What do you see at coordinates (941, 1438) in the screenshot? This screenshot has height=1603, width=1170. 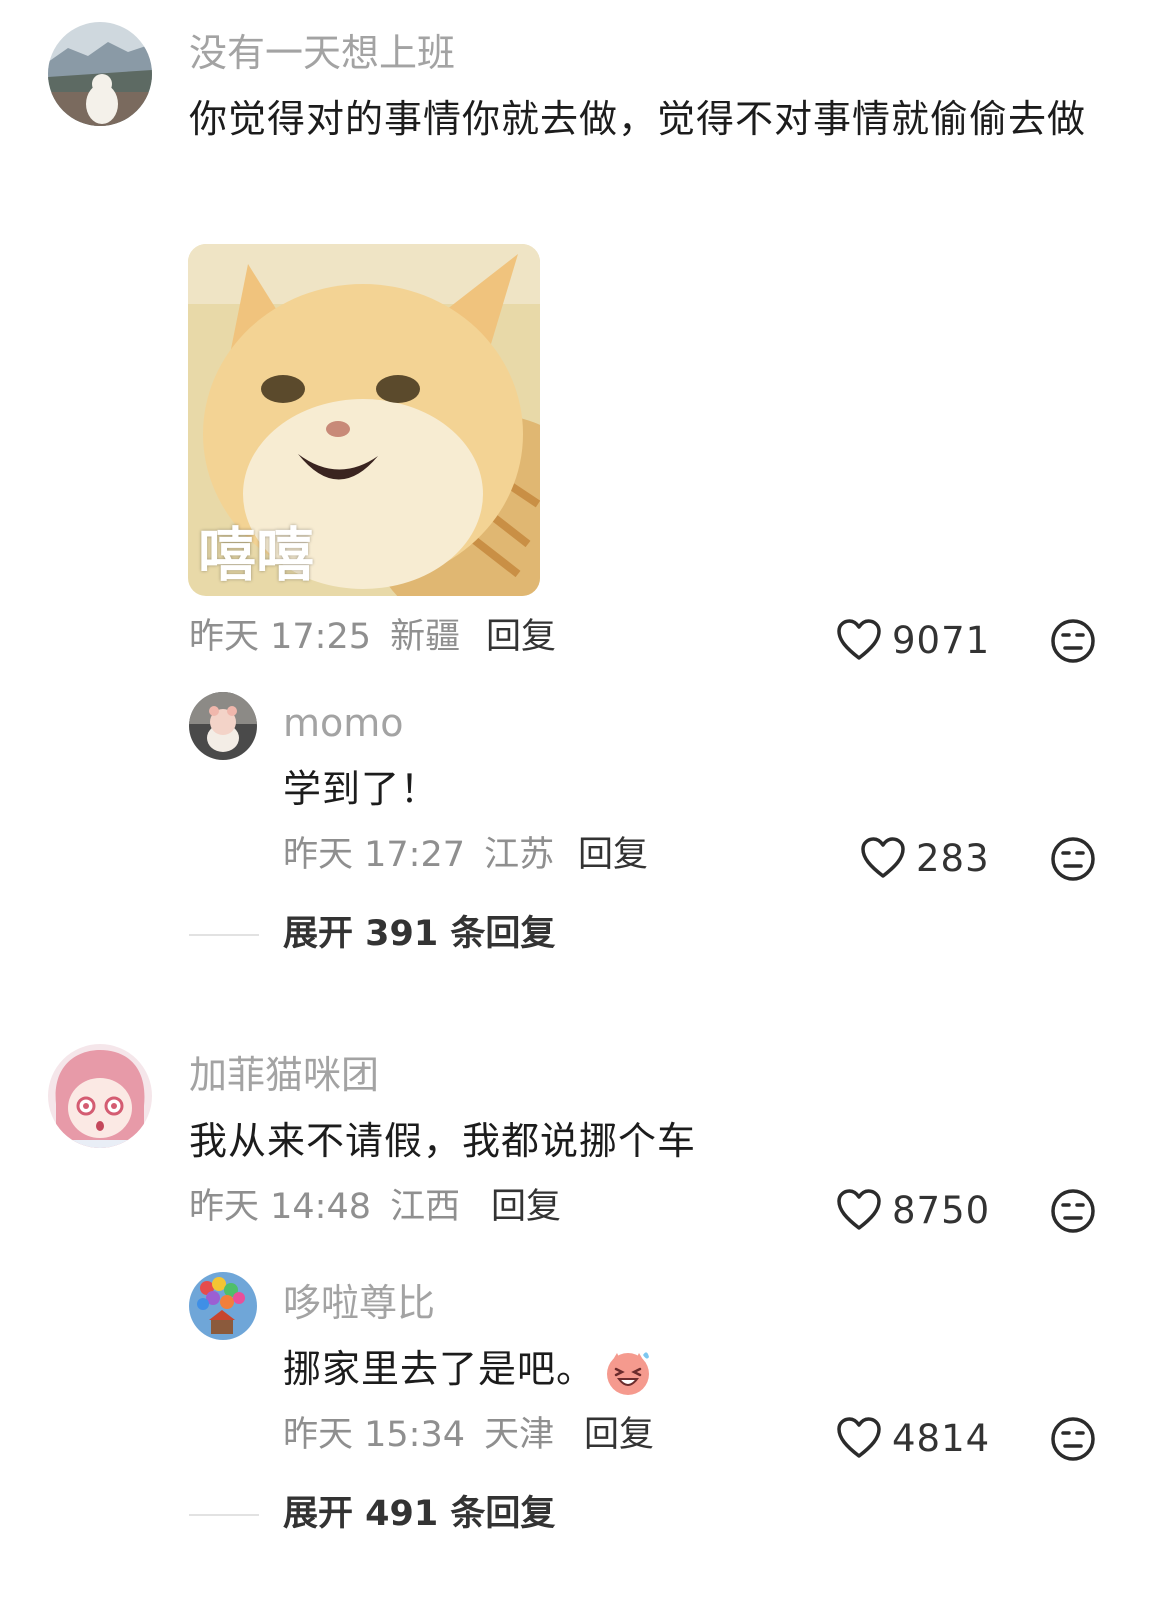 I see `like-count: 4814` at bounding box center [941, 1438].